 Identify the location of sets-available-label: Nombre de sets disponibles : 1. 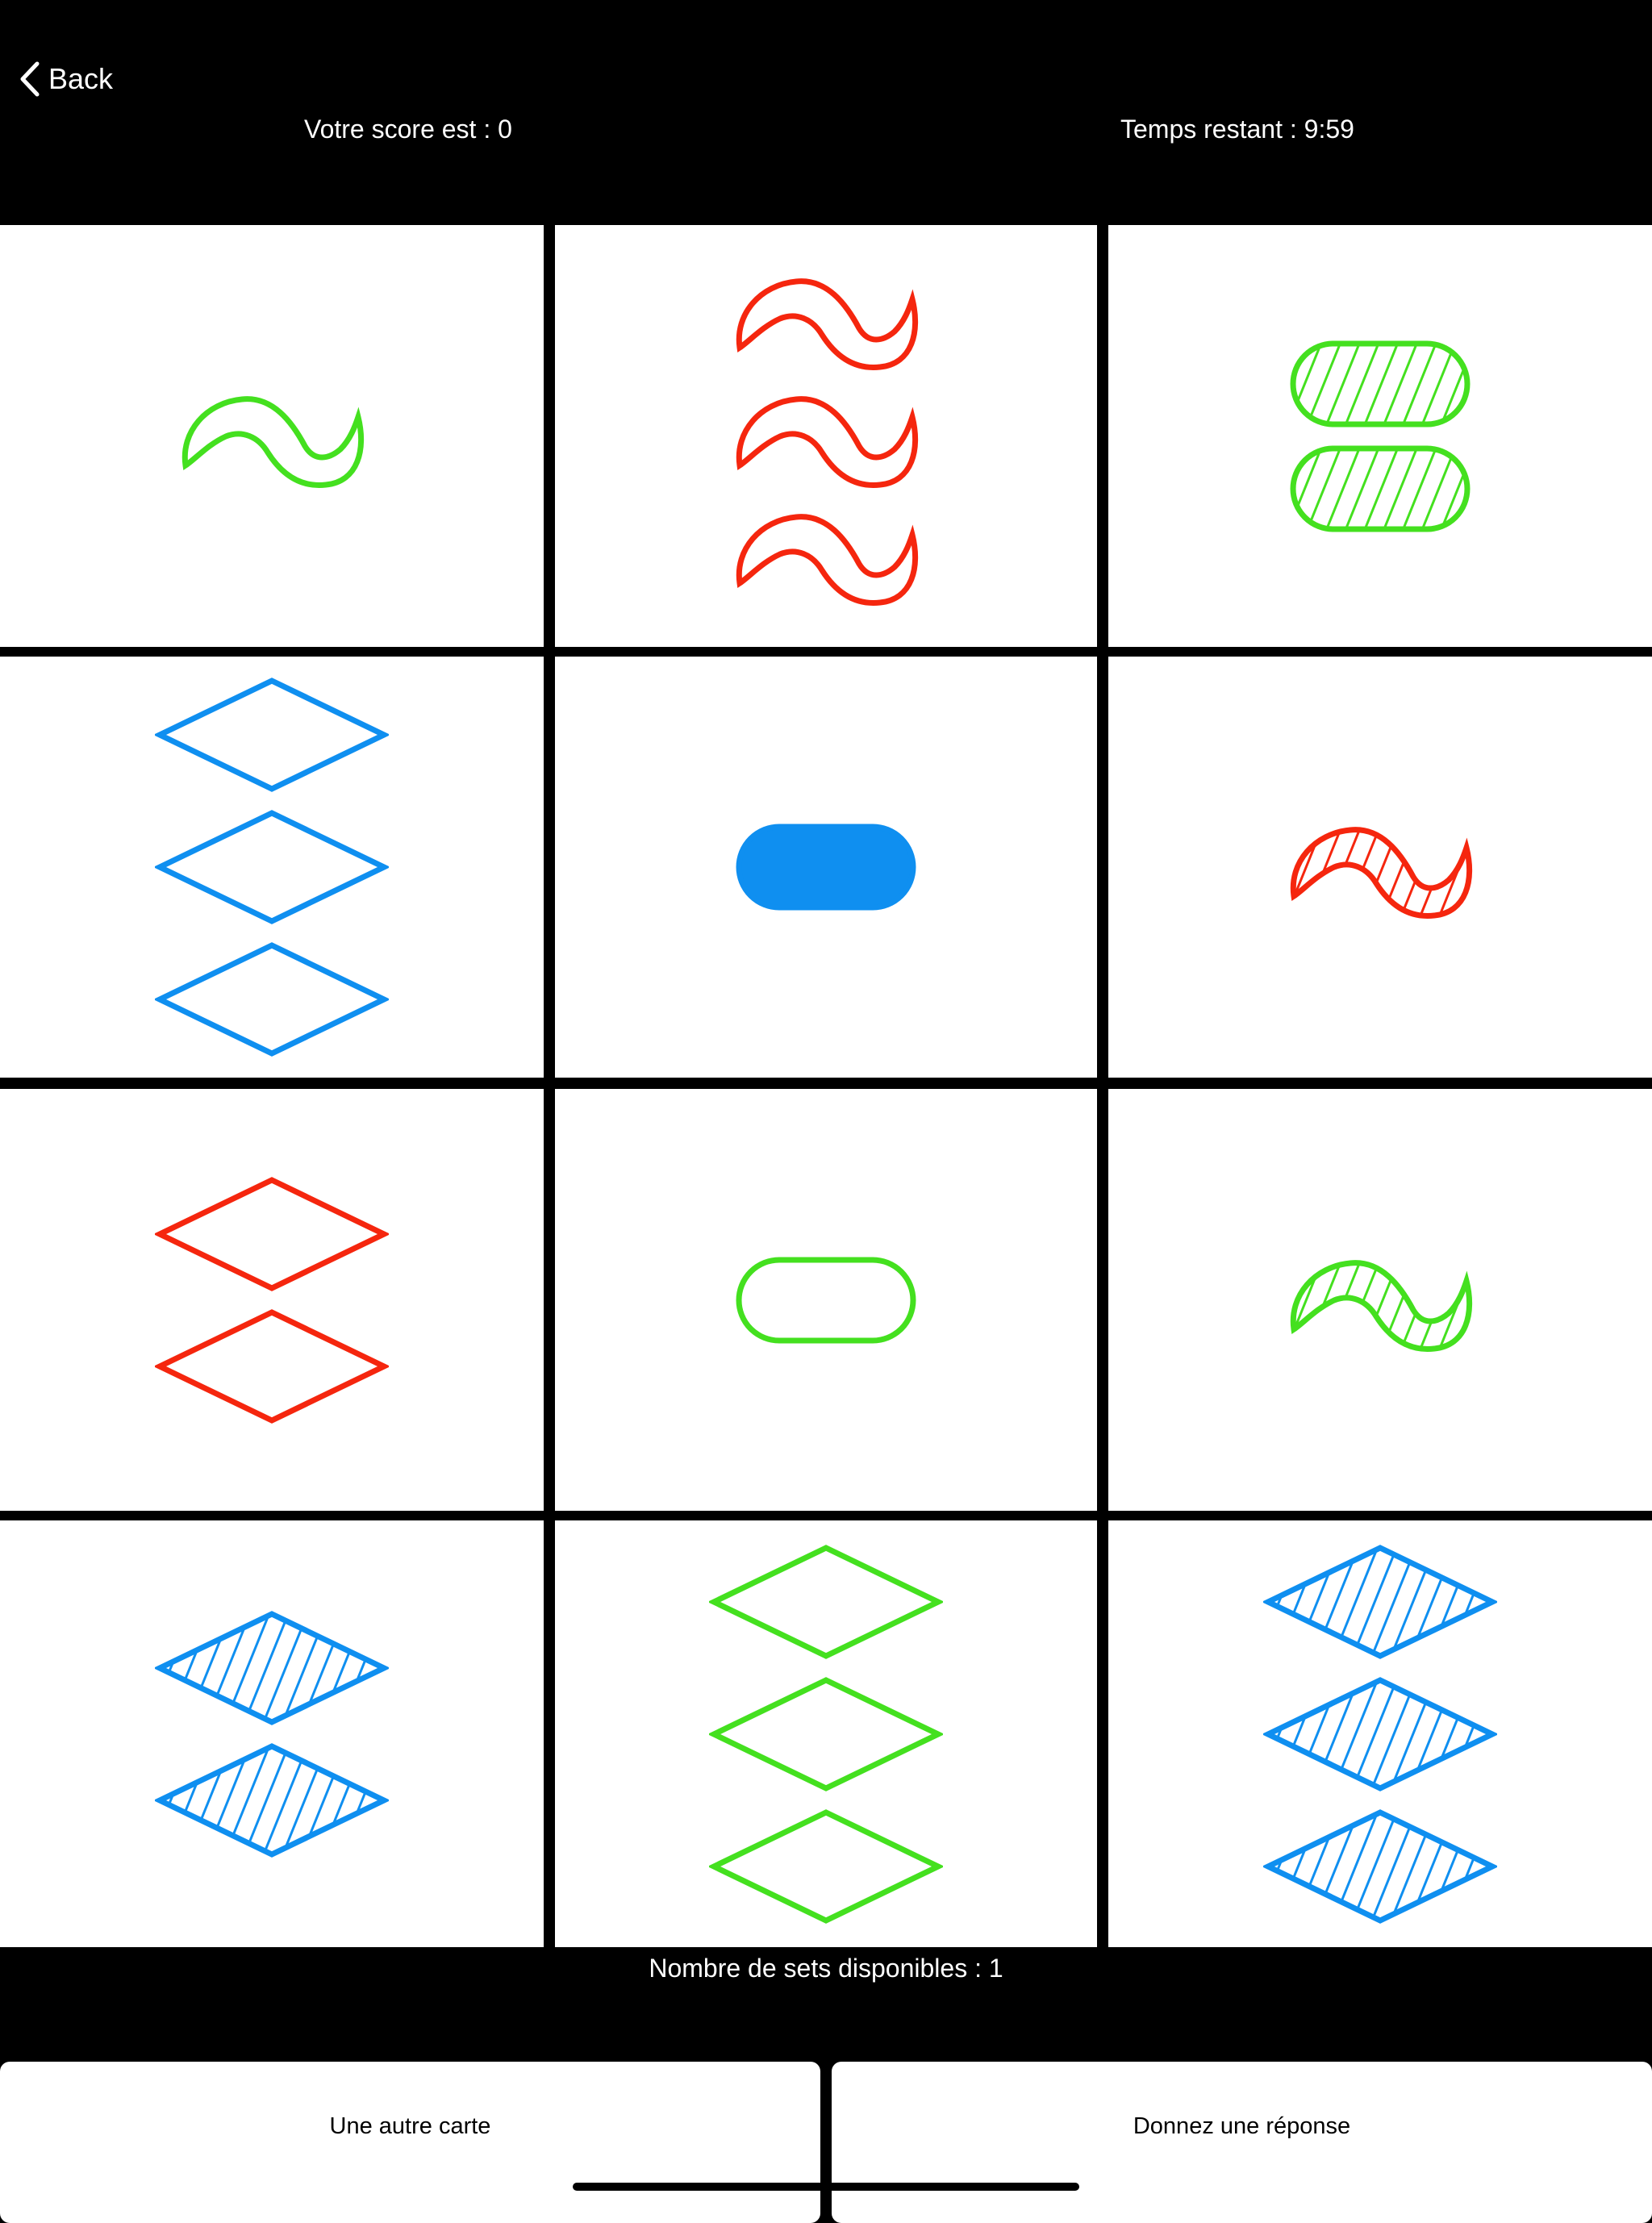
(826, 1968).